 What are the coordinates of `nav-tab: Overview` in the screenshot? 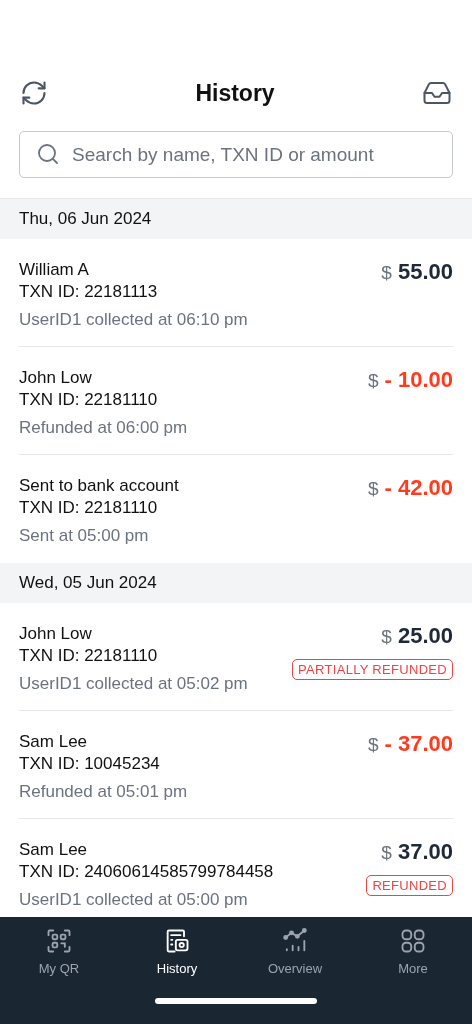 It's located at (295, 951).